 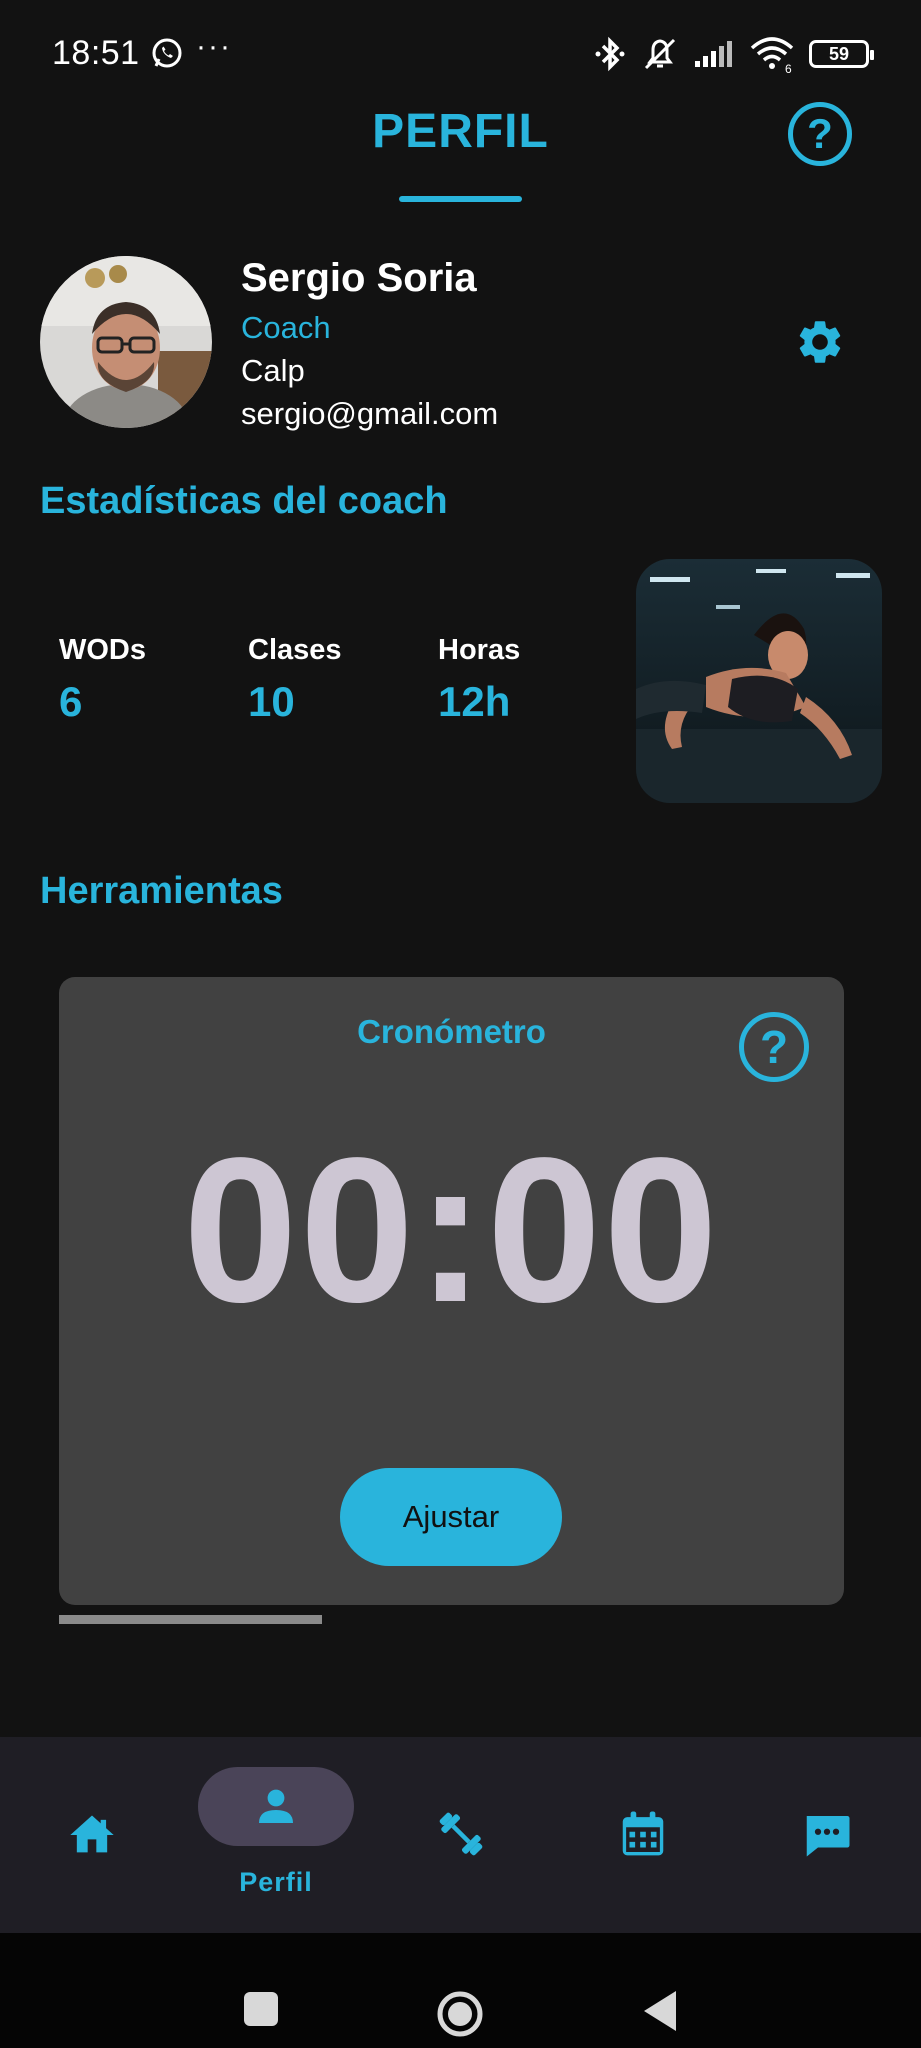 What do you see at coordinates (733, 54) in the screenshot?
I see `status-icons: 6 59` at bounding box center [733, 54].